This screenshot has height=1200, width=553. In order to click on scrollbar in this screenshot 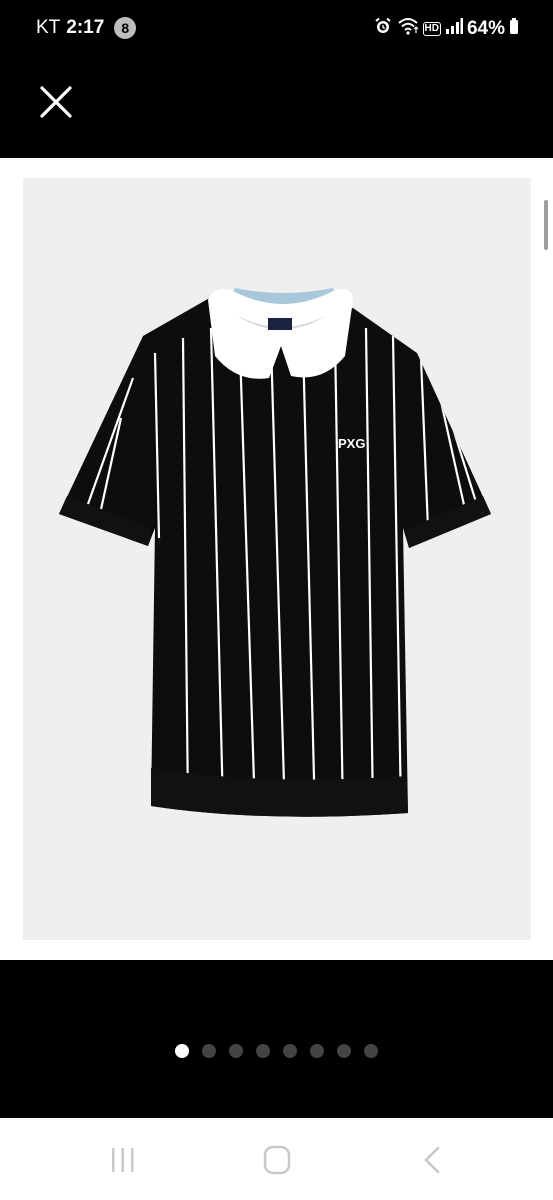, I will do `click(546, 225)`.